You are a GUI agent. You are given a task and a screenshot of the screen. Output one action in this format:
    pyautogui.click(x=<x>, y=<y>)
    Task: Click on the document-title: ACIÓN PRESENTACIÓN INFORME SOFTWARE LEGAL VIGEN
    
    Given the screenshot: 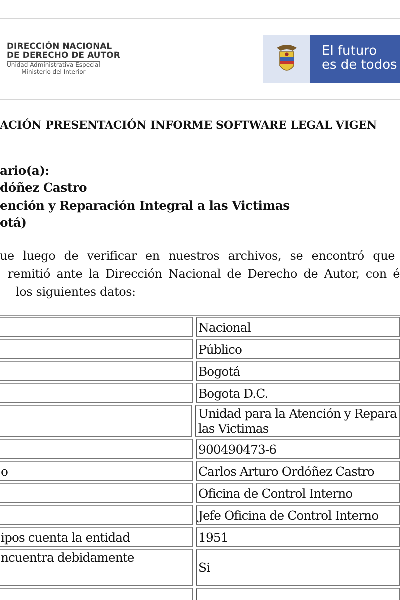 What is the action you would take?
    pyautogui.click(x=188, y=125)
    